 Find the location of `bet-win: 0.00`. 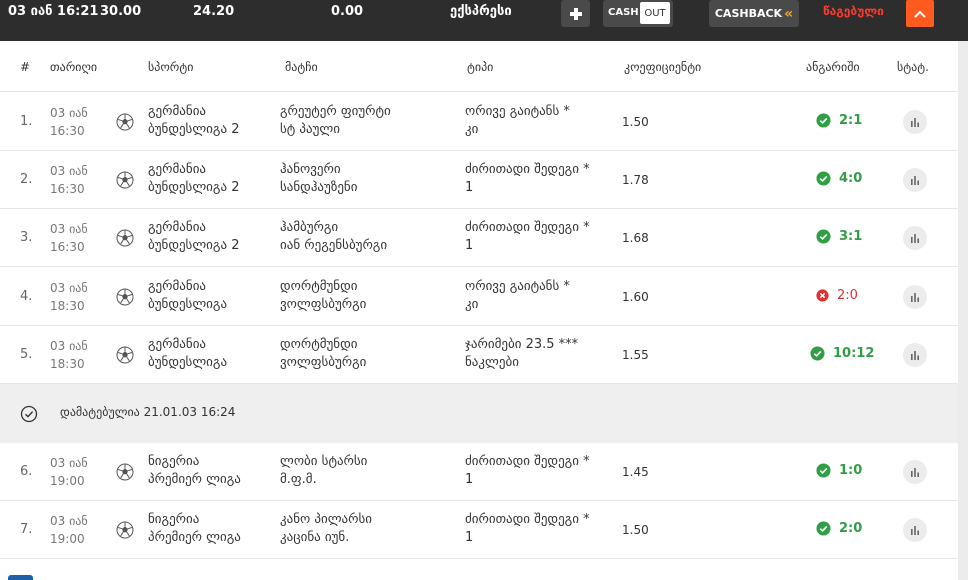

bet-win: 0.00 is located at coordinates (347, 11).